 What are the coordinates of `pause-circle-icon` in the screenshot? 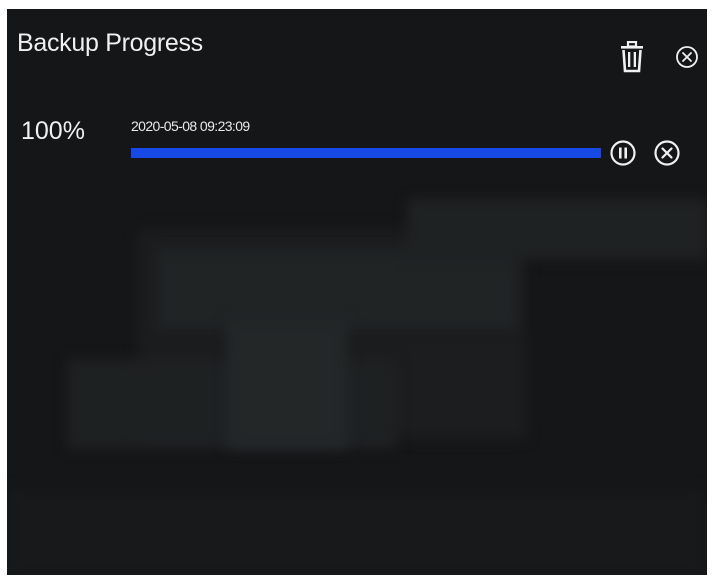 It's located at (623, 153).